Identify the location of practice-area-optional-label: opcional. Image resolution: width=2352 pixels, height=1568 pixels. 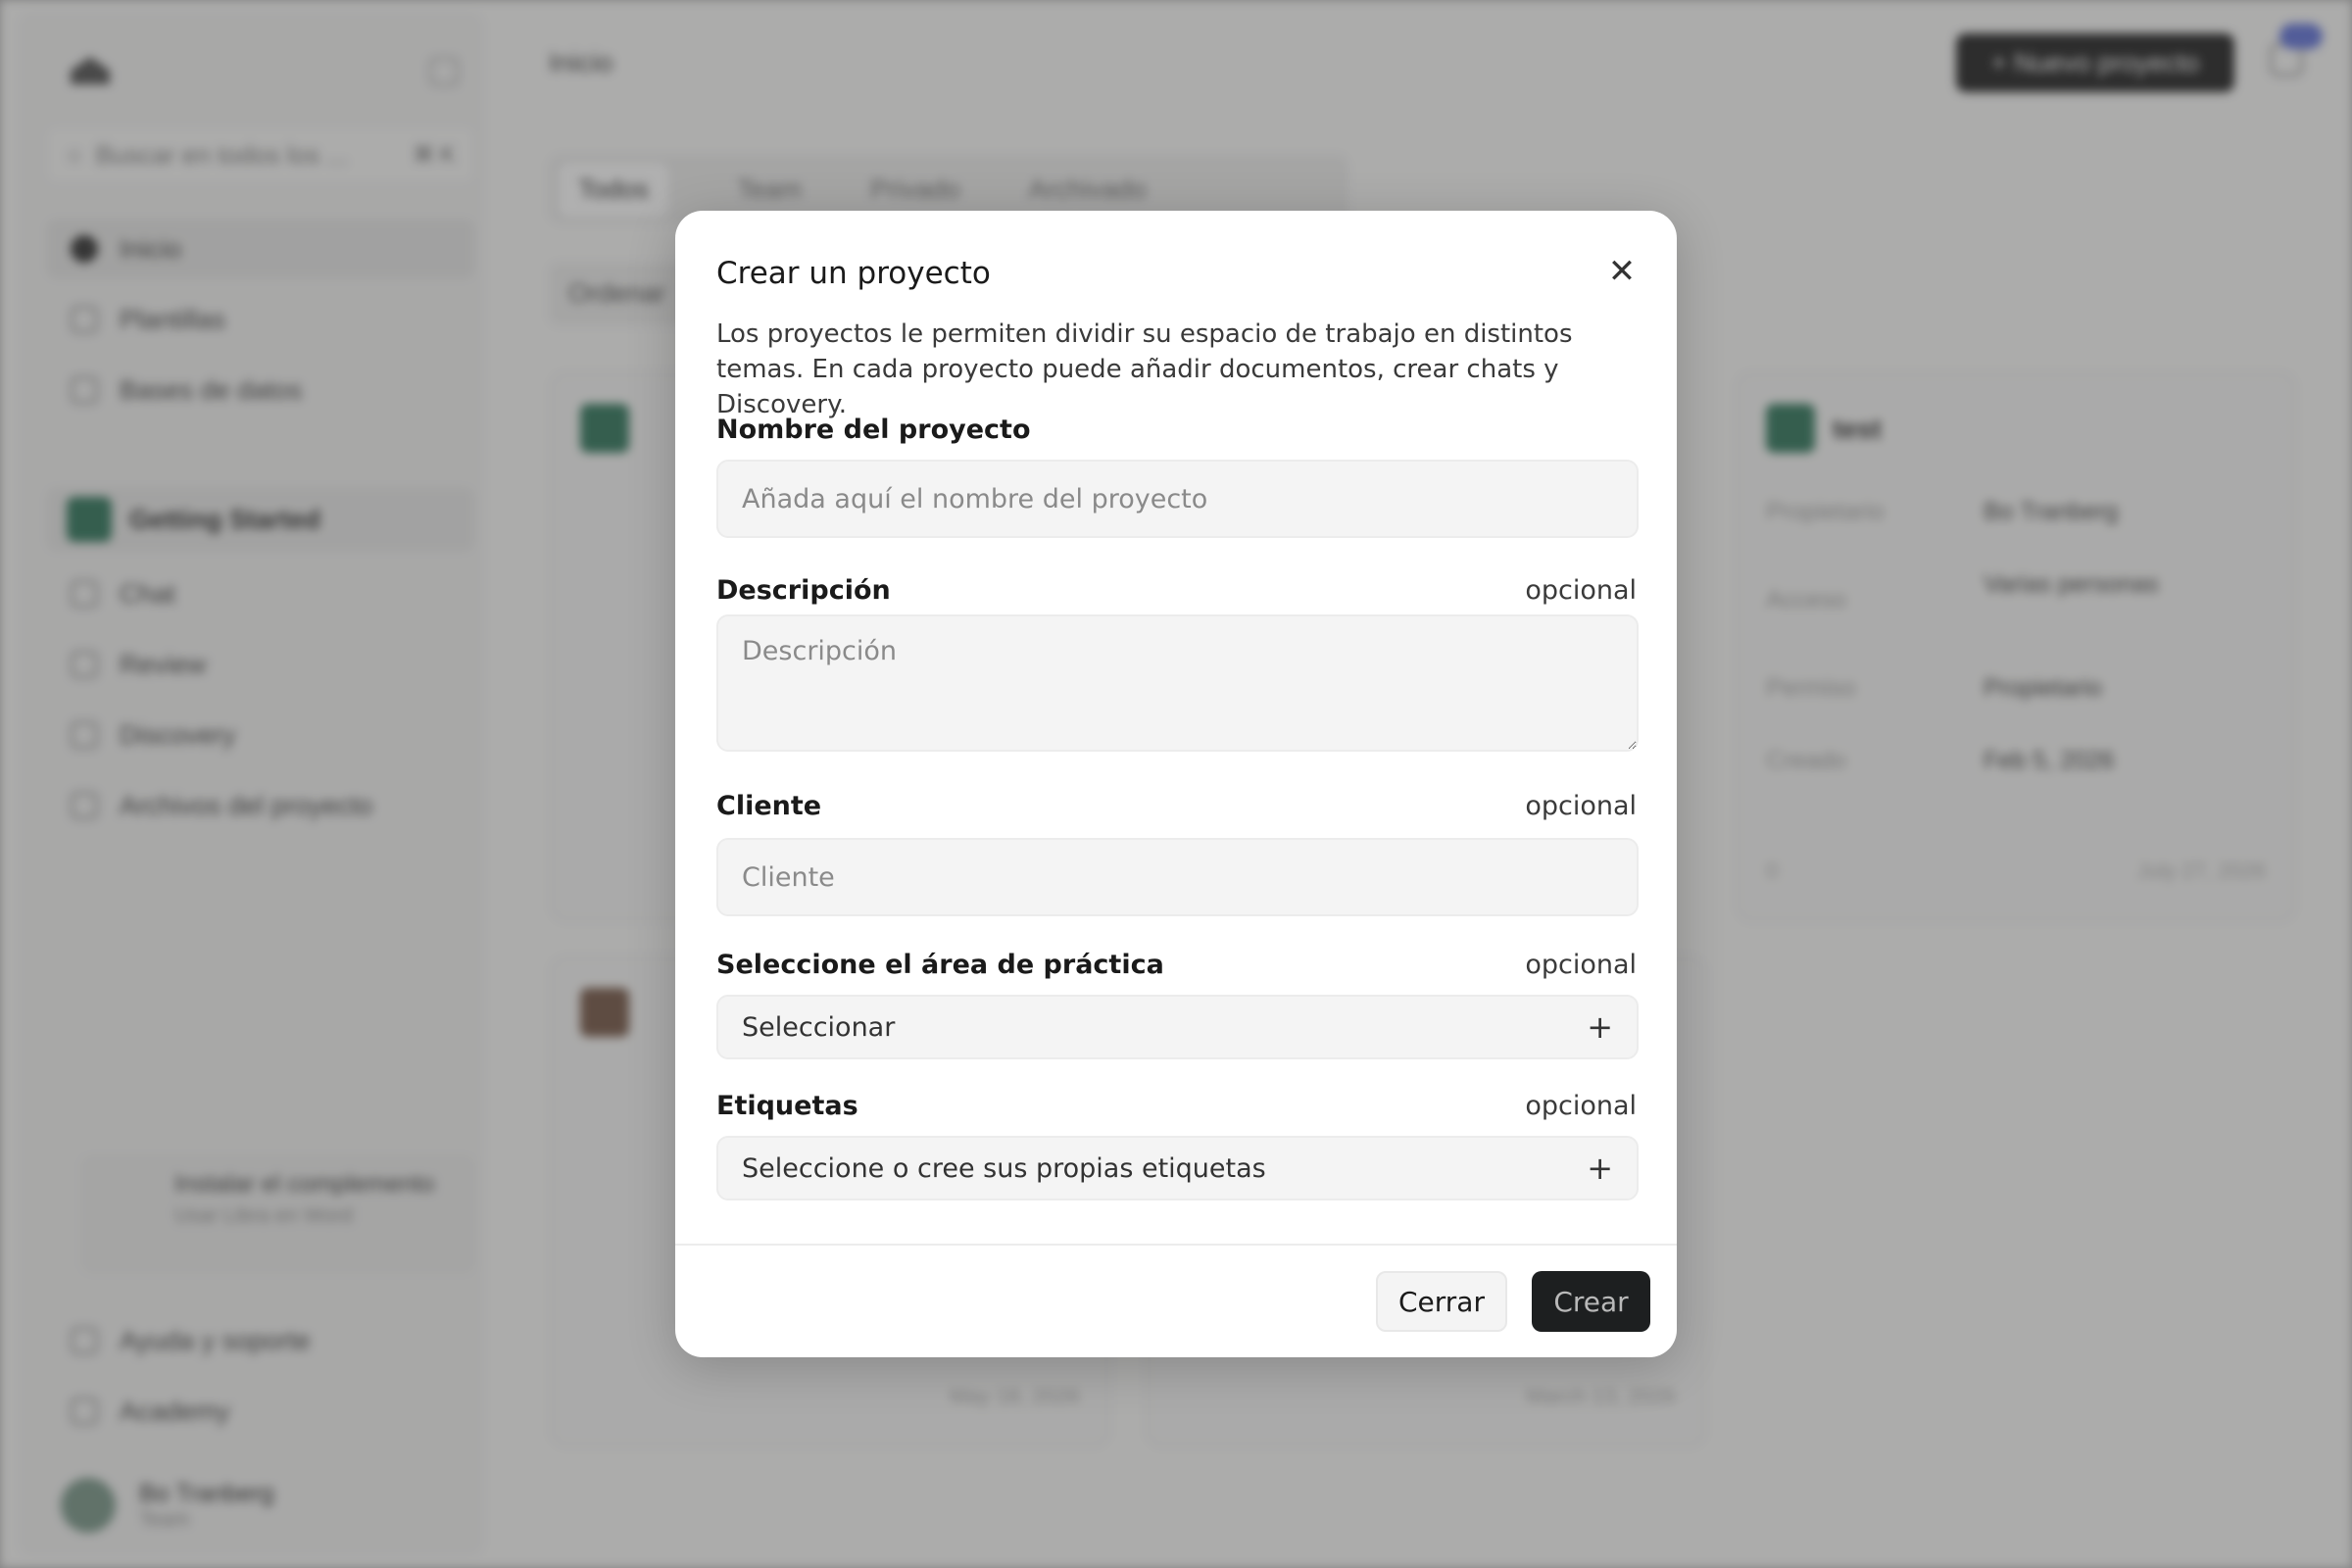
(1581, 965).